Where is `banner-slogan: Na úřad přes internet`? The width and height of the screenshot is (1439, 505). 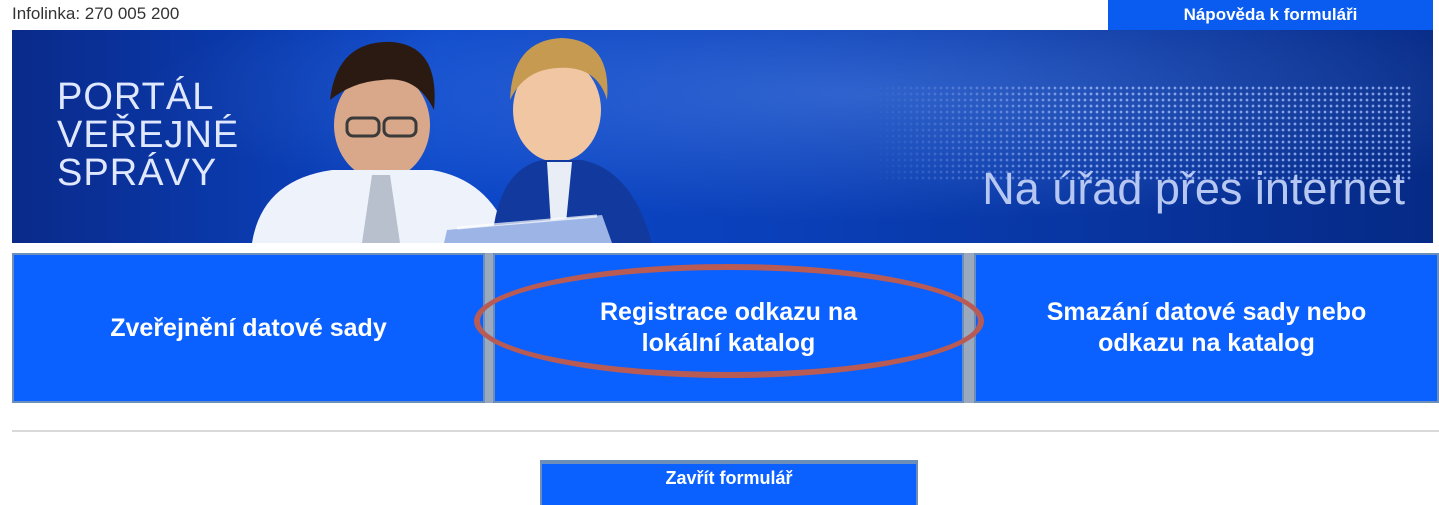
banner-slogan: Na úřad přes internet is located at coordinates (1193, 188).